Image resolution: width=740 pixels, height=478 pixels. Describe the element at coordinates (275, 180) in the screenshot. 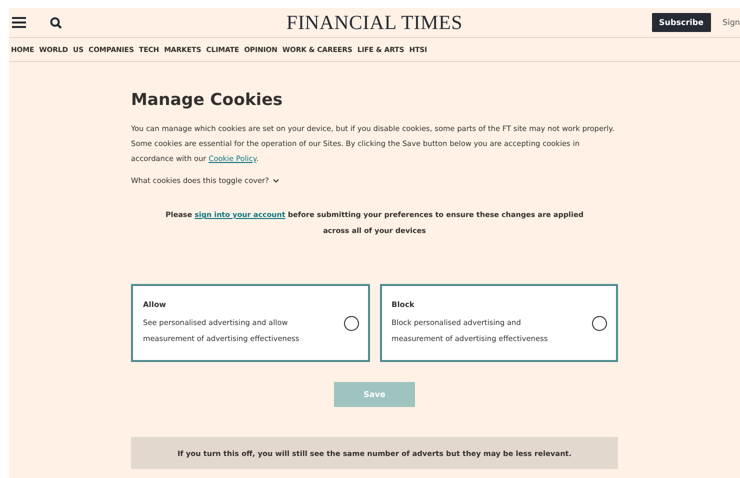

I see `chevron-icon` at that location.